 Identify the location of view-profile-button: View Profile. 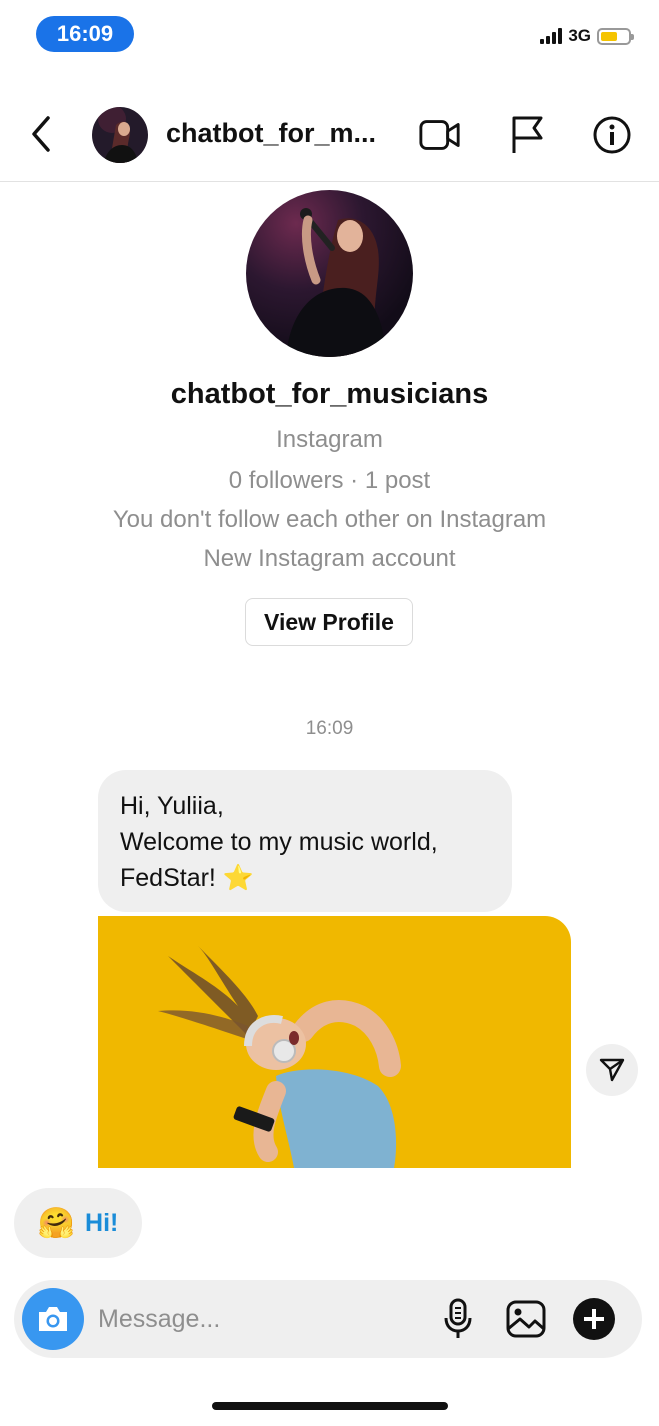
(329, 622).